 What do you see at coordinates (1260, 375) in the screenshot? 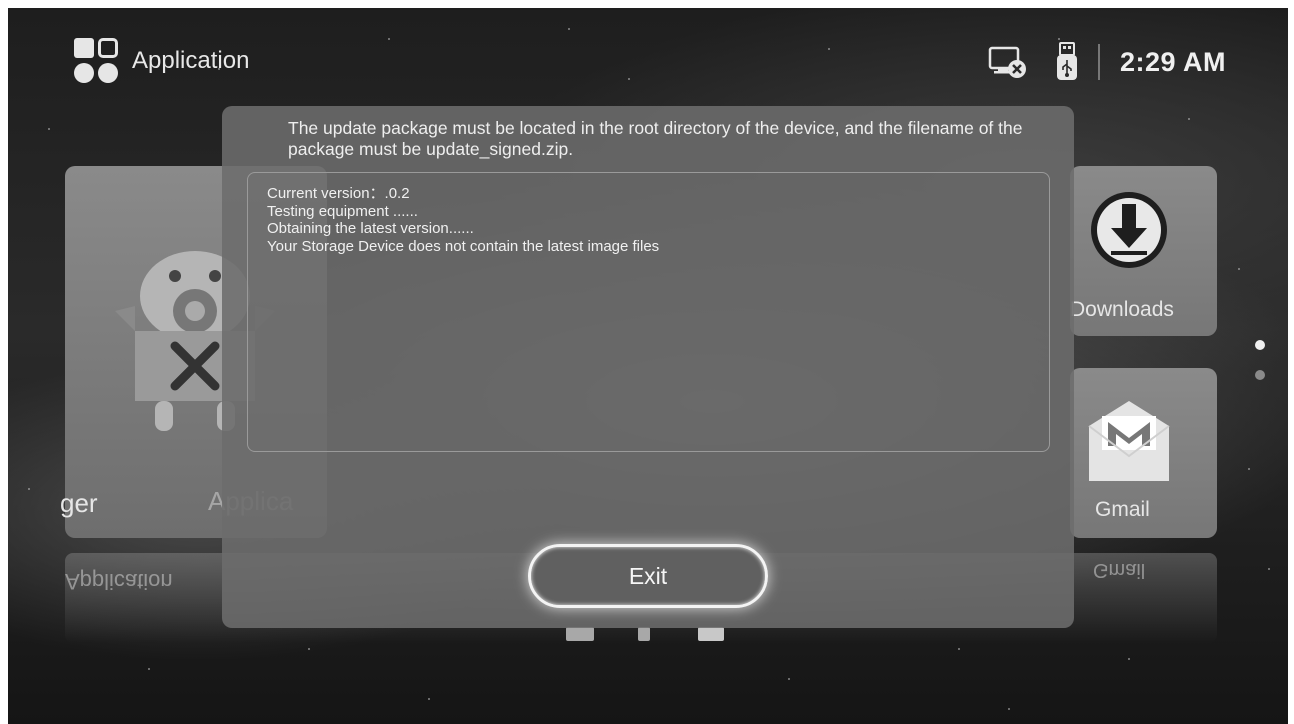
I see `page-indicator` at bounding box center [1260, 375].